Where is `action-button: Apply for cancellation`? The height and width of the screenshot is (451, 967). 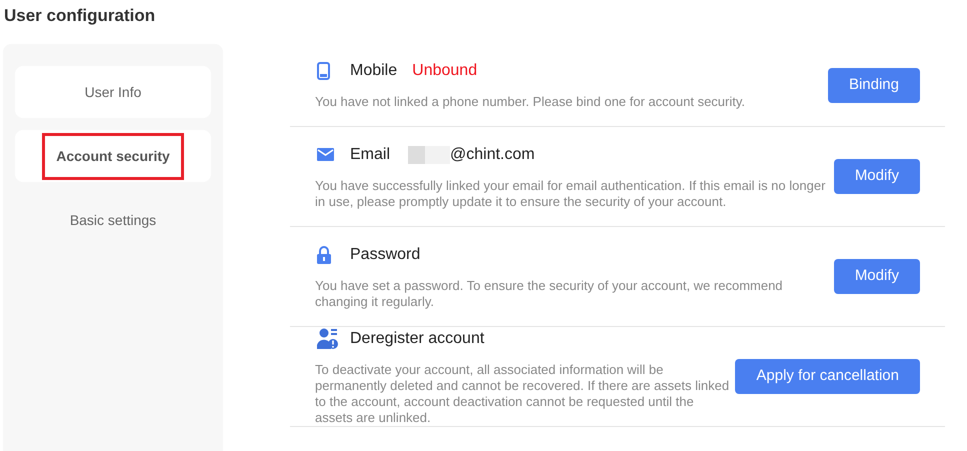
action-button: Apply for cancellation is located at coordinates (827, 376).